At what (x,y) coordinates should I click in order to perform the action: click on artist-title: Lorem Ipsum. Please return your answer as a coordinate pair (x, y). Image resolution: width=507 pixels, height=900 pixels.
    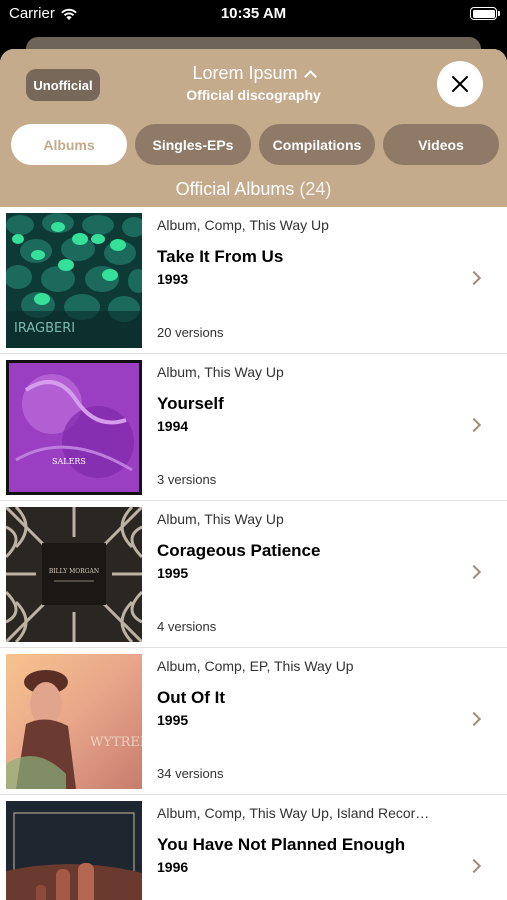
    Looking at the image, I should click on (245, 73).